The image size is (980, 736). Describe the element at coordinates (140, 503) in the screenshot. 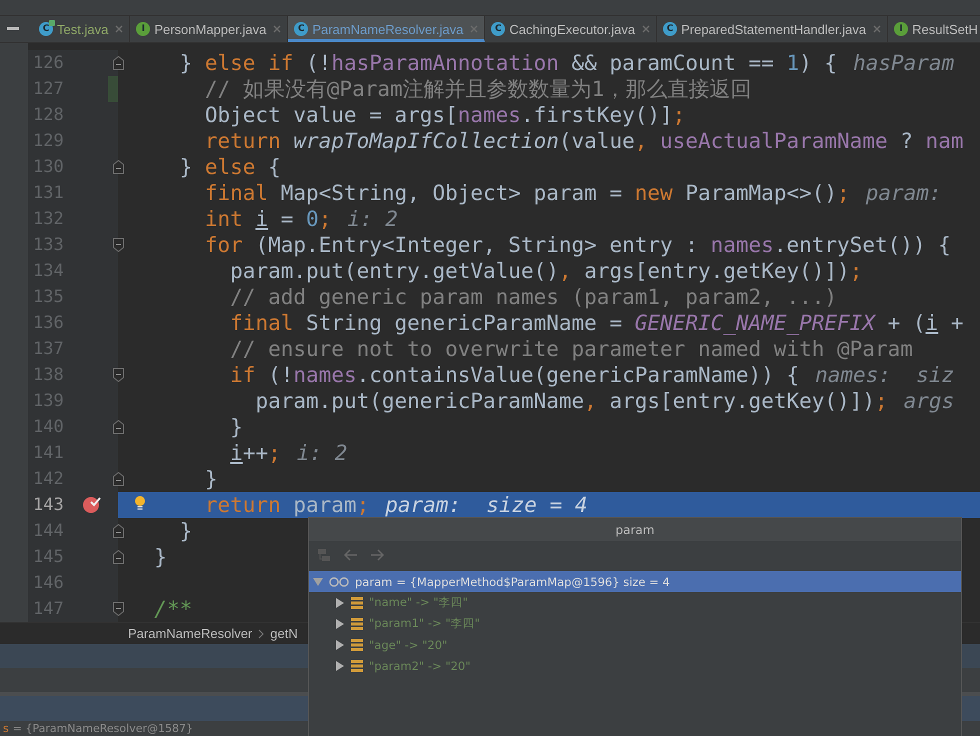

I see `lightbulb-icon` at that location.